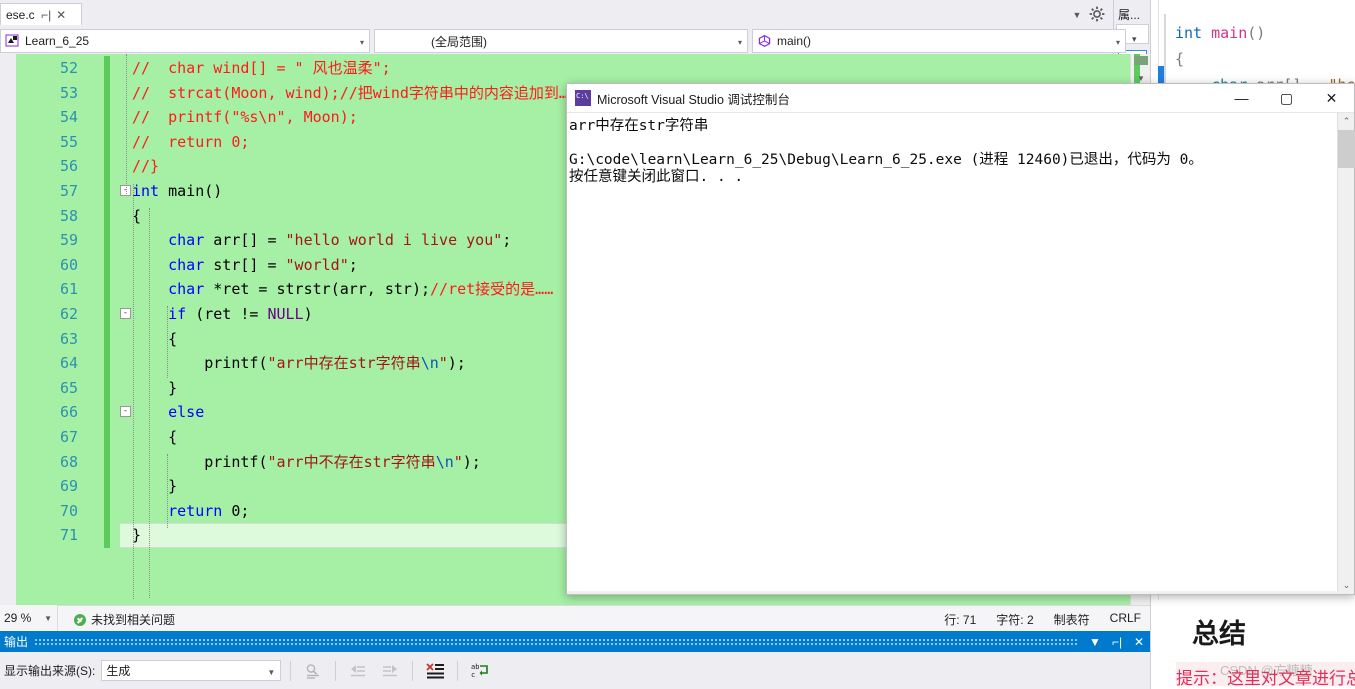 Image resolution: width=1355 pixels, height=689 pixels. I want to click on zoom-level-value: 29 %, so click(18, 618).